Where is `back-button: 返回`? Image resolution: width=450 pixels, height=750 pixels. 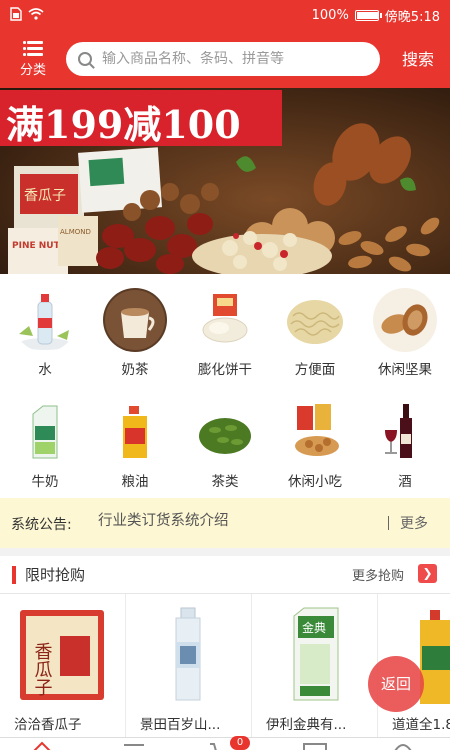
back-button: 返回 is located at coordinates (396, 684).